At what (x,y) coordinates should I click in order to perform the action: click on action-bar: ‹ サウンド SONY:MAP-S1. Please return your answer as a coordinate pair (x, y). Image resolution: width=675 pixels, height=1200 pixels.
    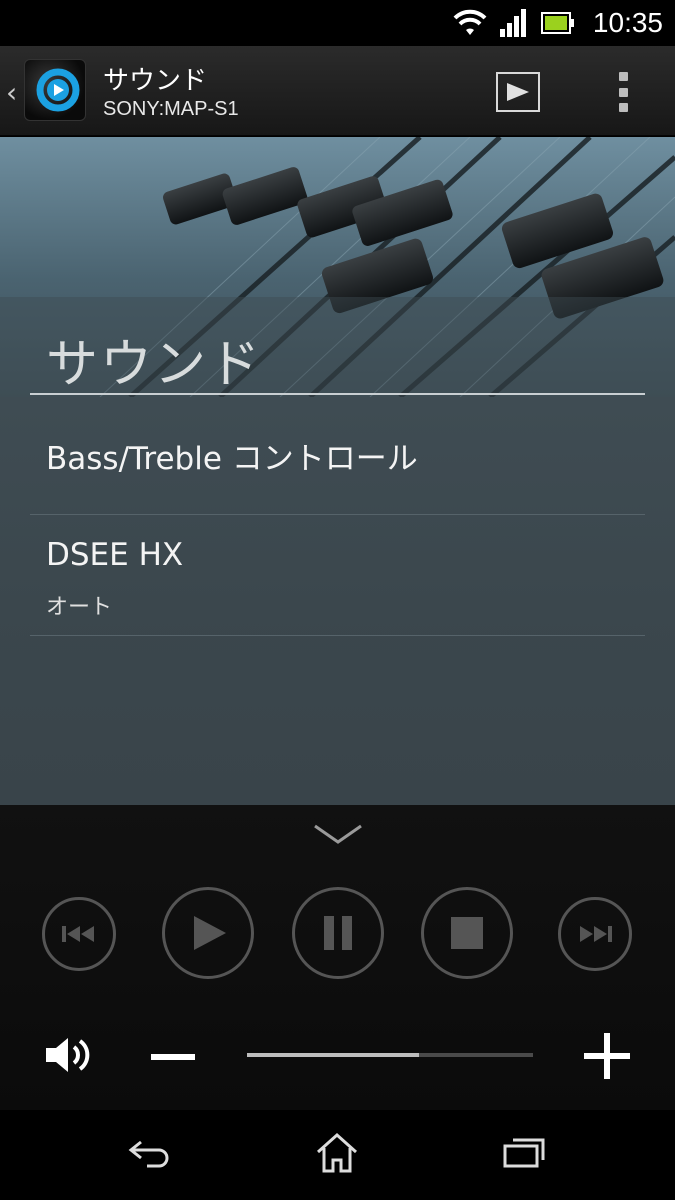
    Looking at the image, I should click on (337, 91).